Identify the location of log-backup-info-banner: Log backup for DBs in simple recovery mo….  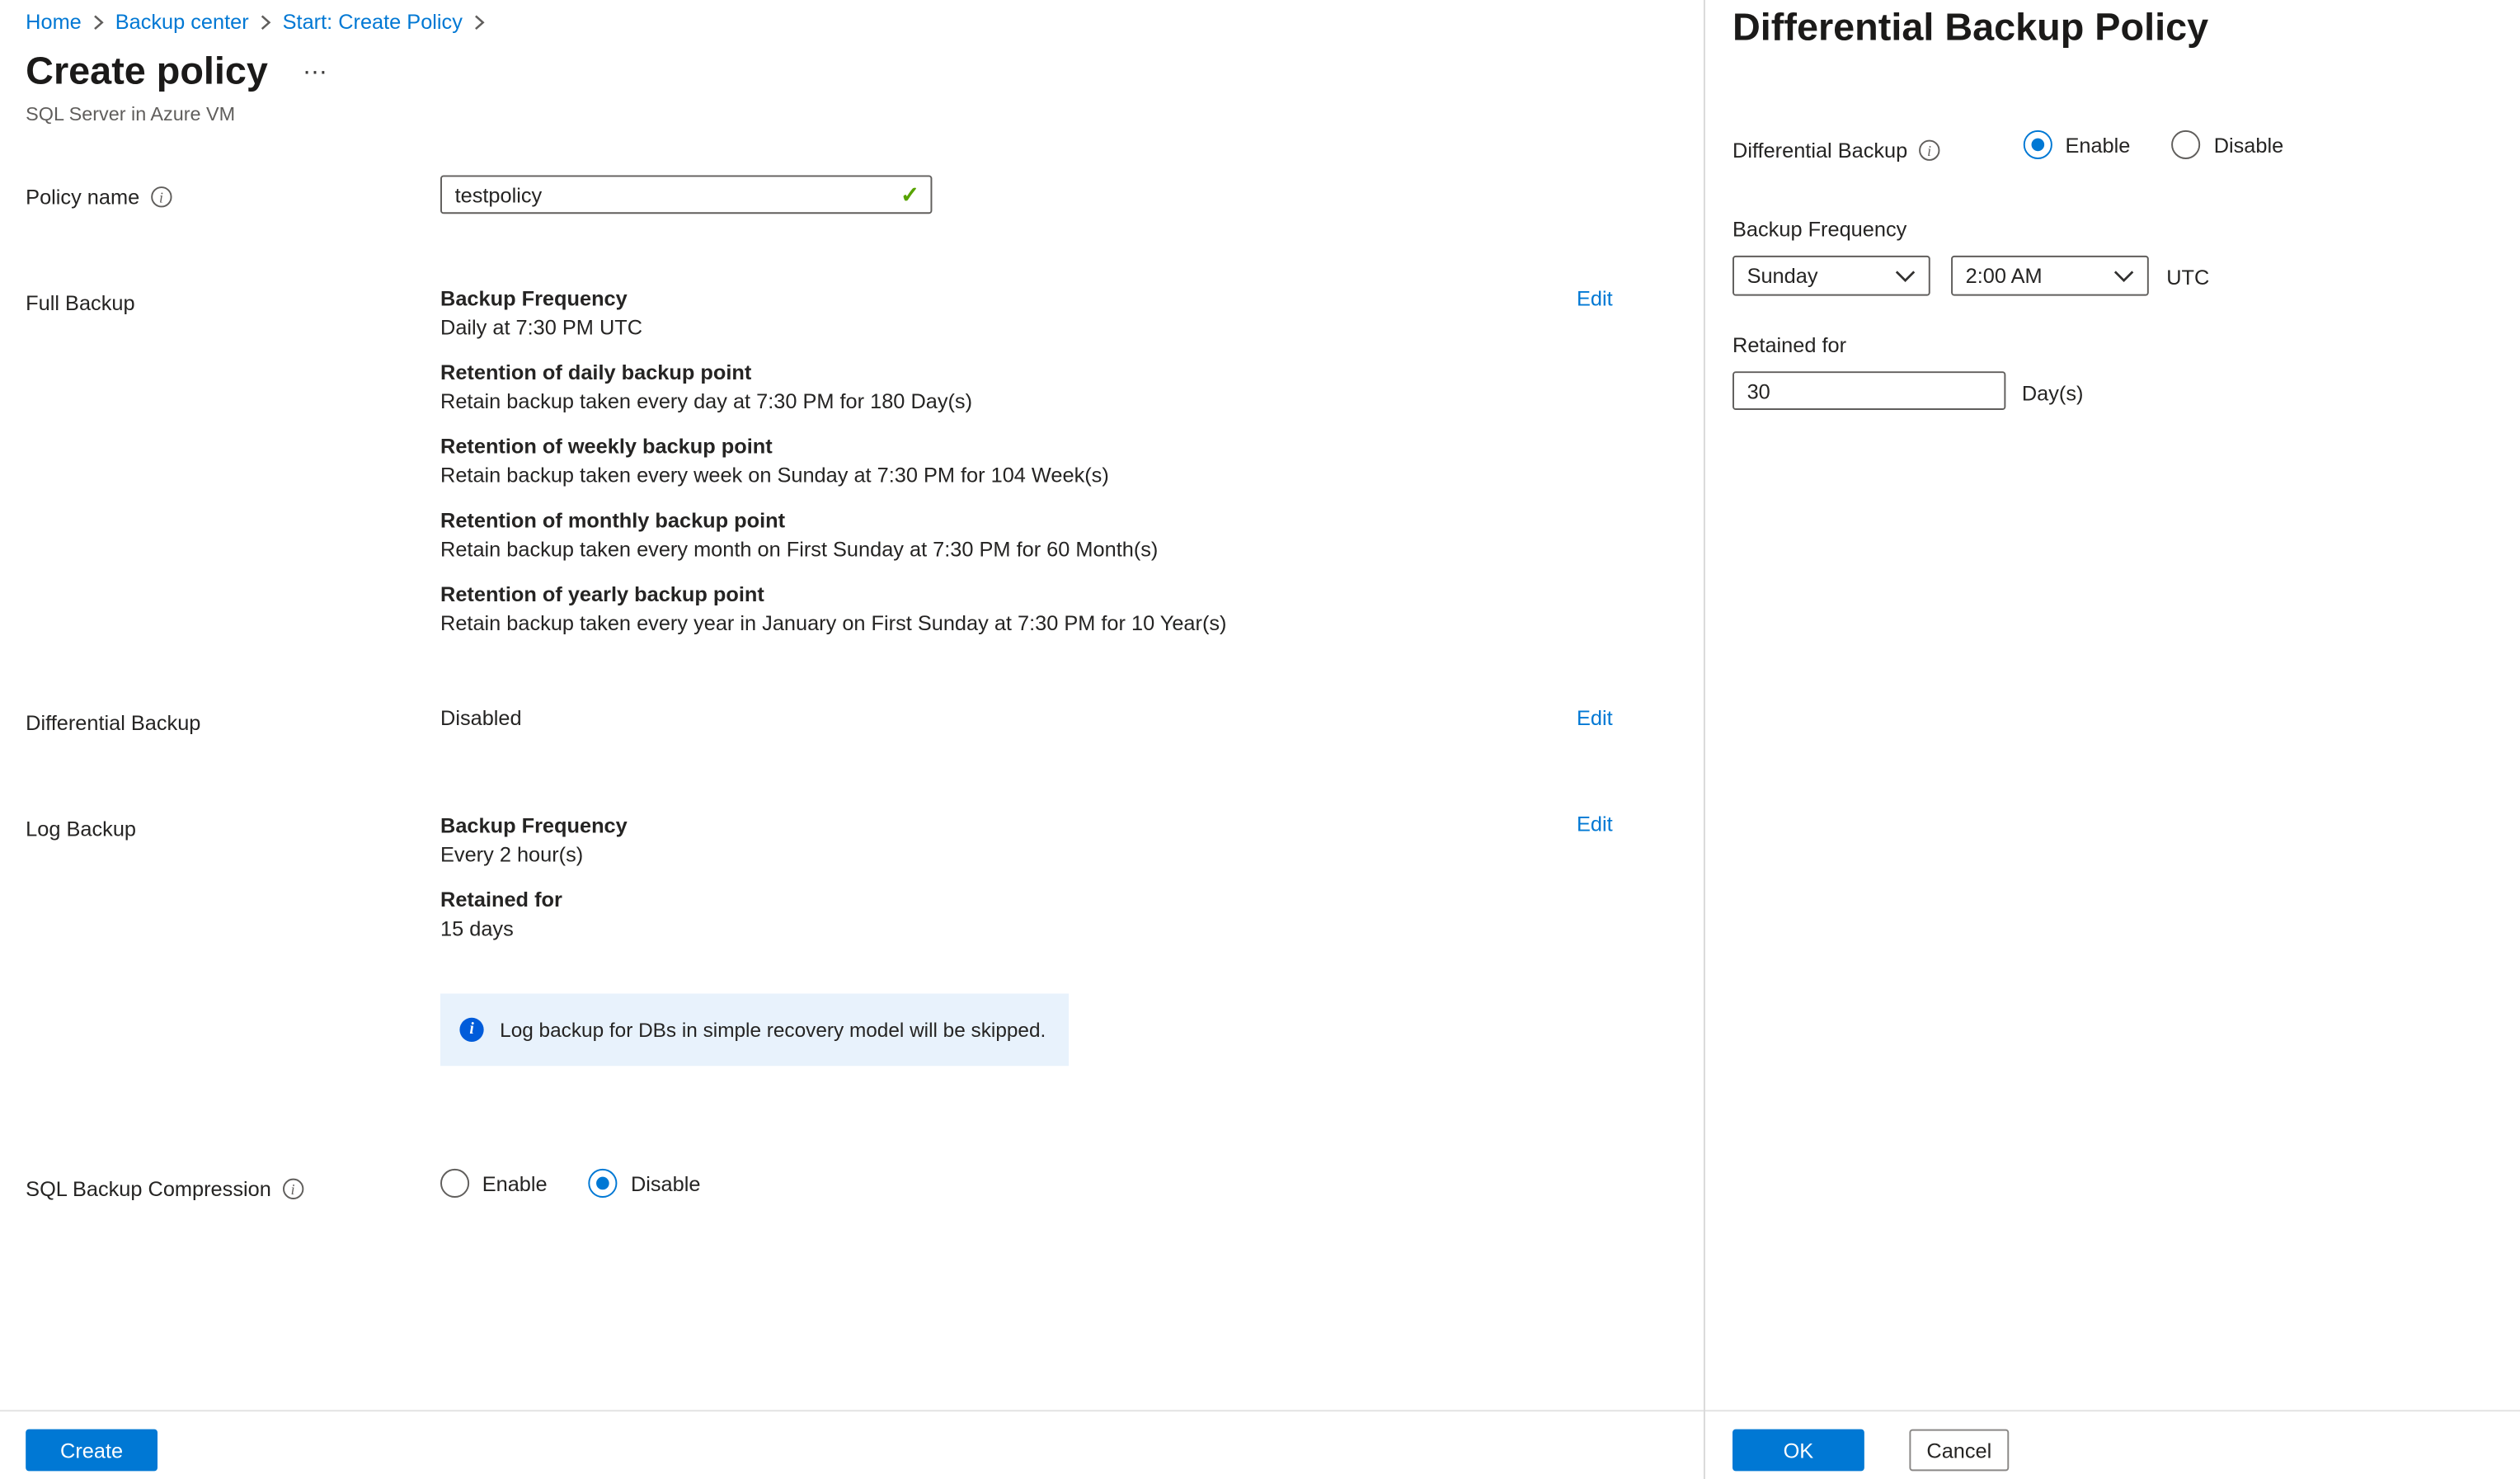
(755, 1030).